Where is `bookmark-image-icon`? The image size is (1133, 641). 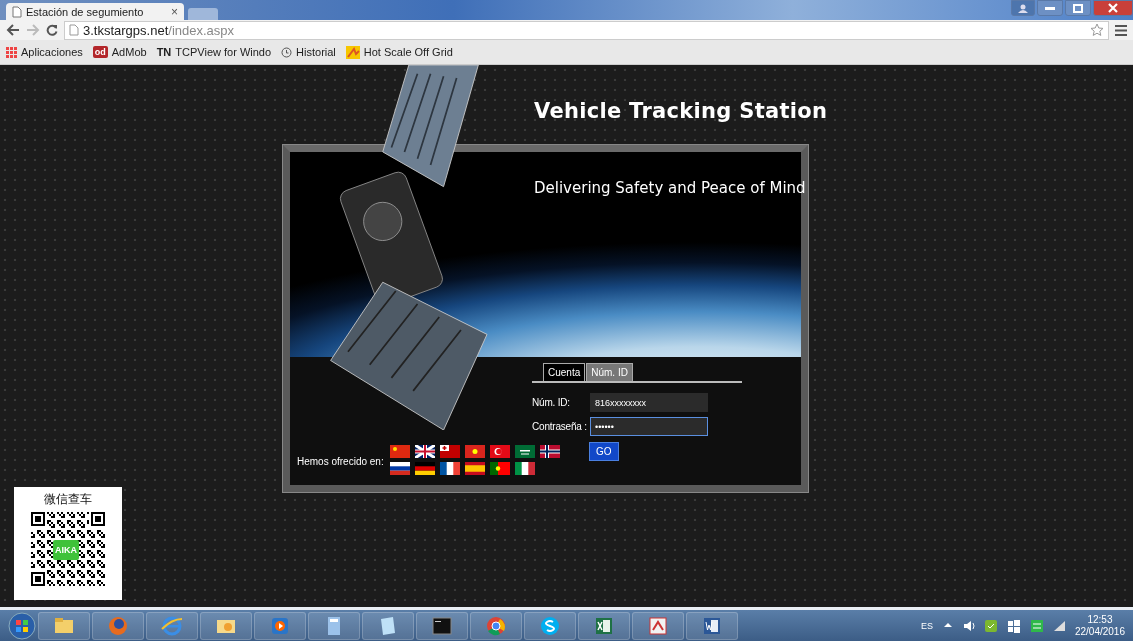 bookmark-image-icon is located at coordinates (352, 52).